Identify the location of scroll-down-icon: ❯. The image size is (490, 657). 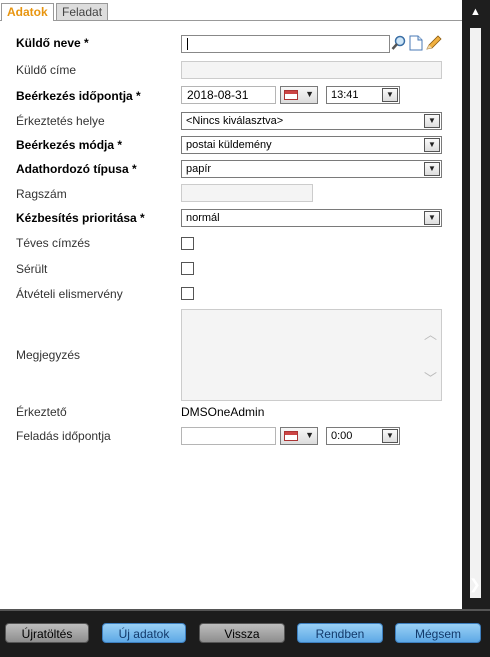
(475, 584).